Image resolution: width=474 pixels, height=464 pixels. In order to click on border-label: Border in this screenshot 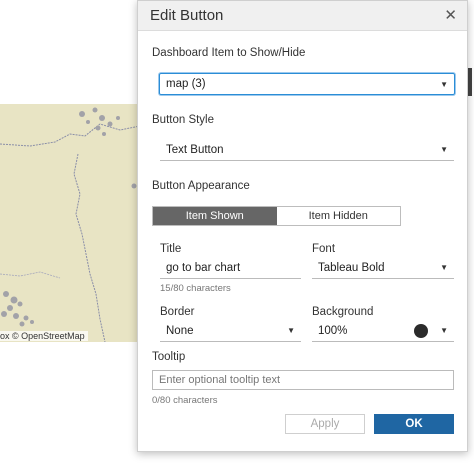, I will do `click(177, 312)`.